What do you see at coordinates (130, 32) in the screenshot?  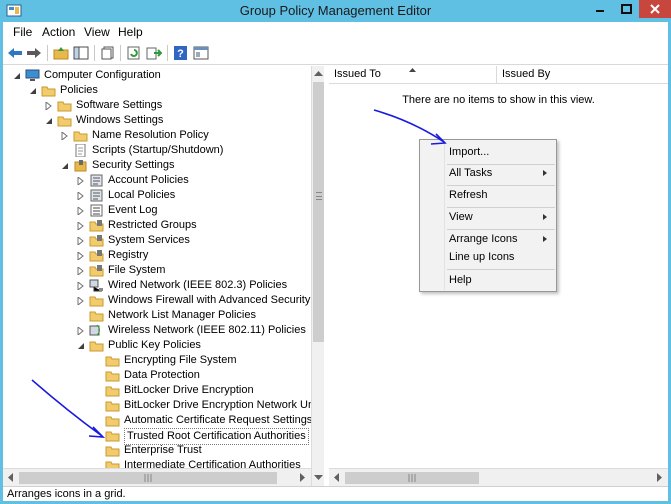 I see `menu-help: Help` at bounding box center [130, 32].